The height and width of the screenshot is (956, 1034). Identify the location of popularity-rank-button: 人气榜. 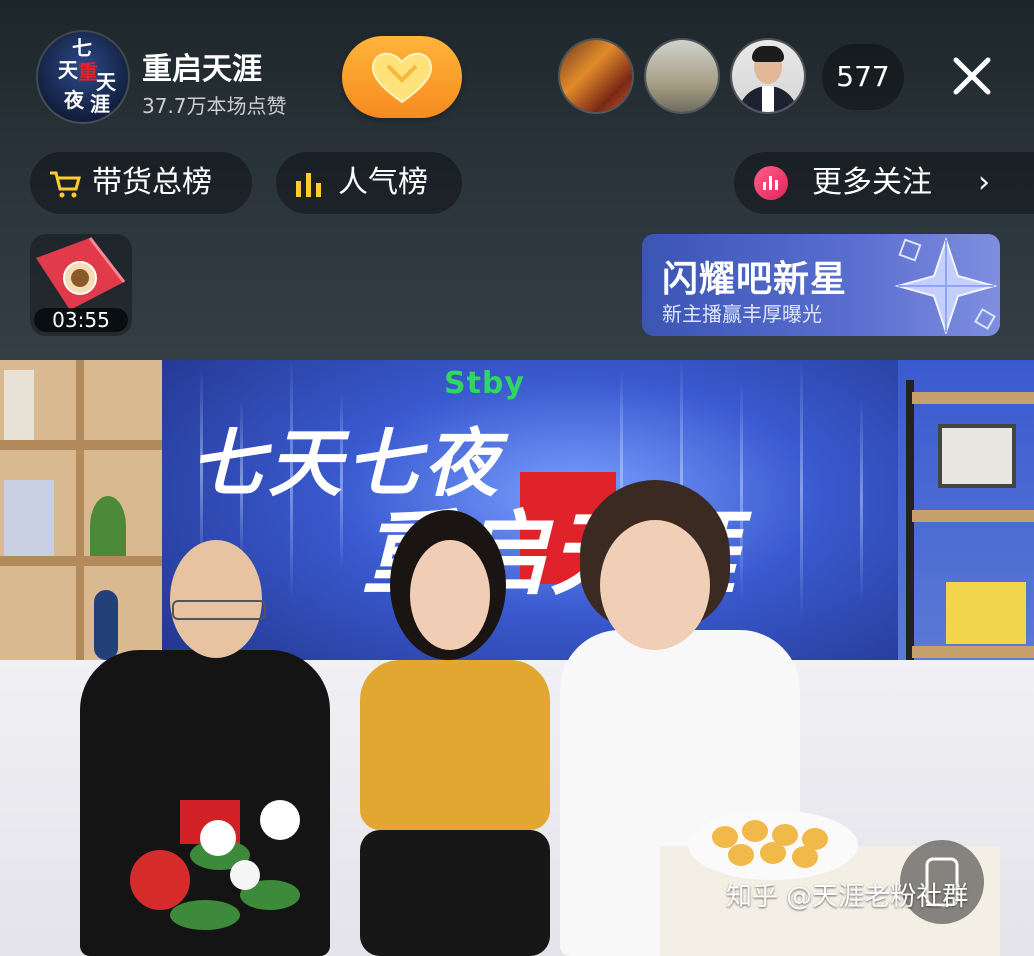
(369, 183).